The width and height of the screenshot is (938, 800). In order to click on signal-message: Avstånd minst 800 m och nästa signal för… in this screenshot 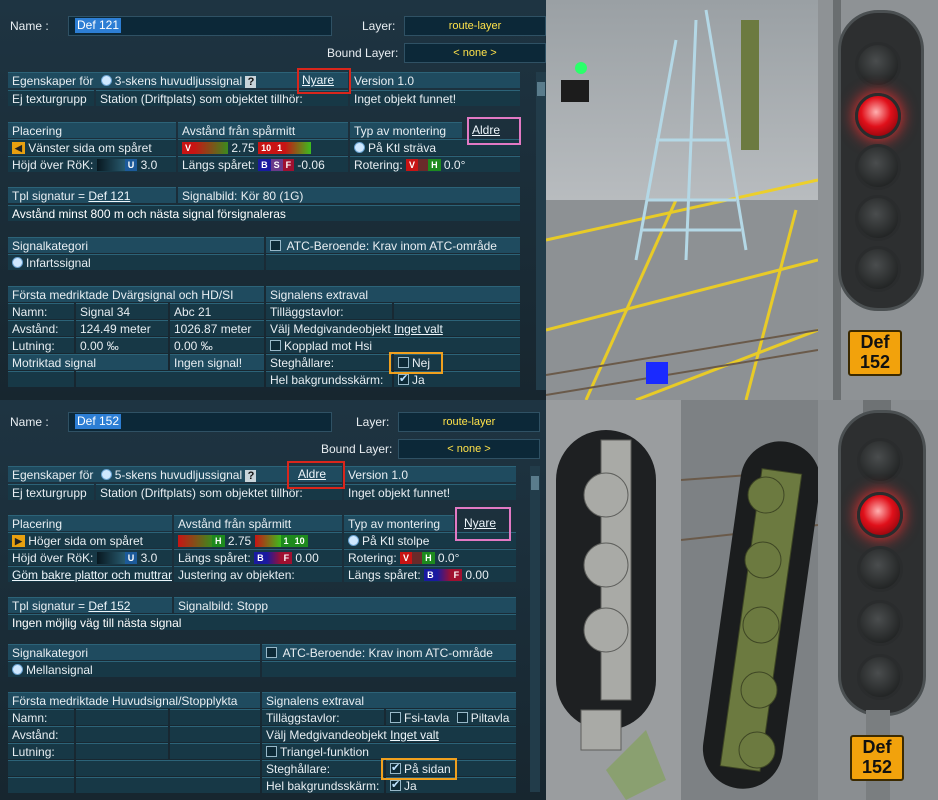, I will do `click(264, 213)`.